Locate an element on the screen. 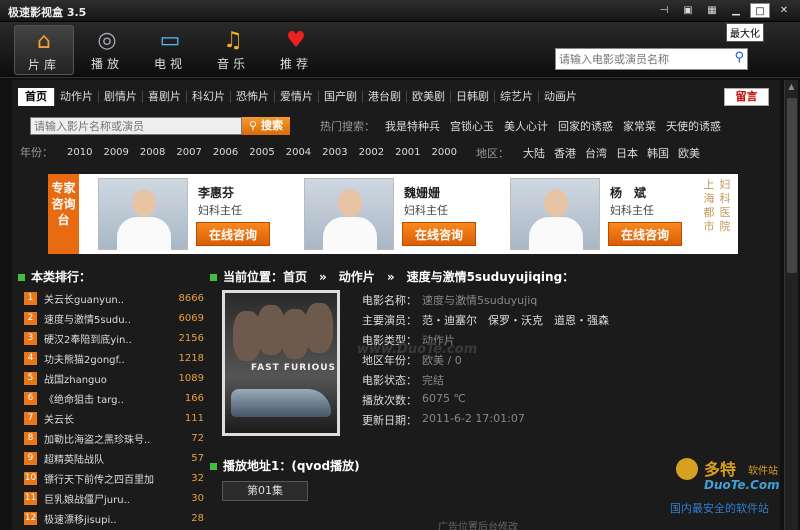 This screenshot has width=800, height=530. breadcrumb-category: 动作片 is located at coordinates (357, 276).